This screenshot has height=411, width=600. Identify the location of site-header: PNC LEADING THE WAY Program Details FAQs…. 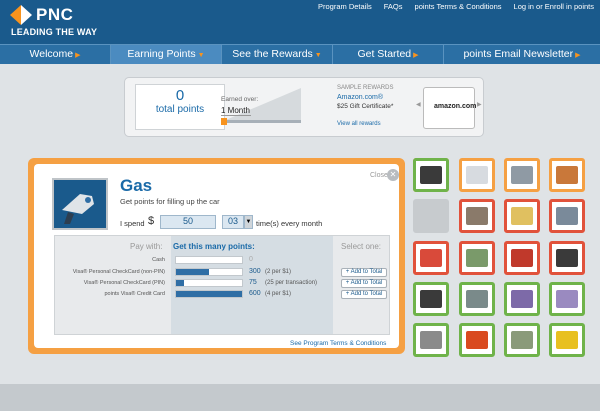
(300, 22).